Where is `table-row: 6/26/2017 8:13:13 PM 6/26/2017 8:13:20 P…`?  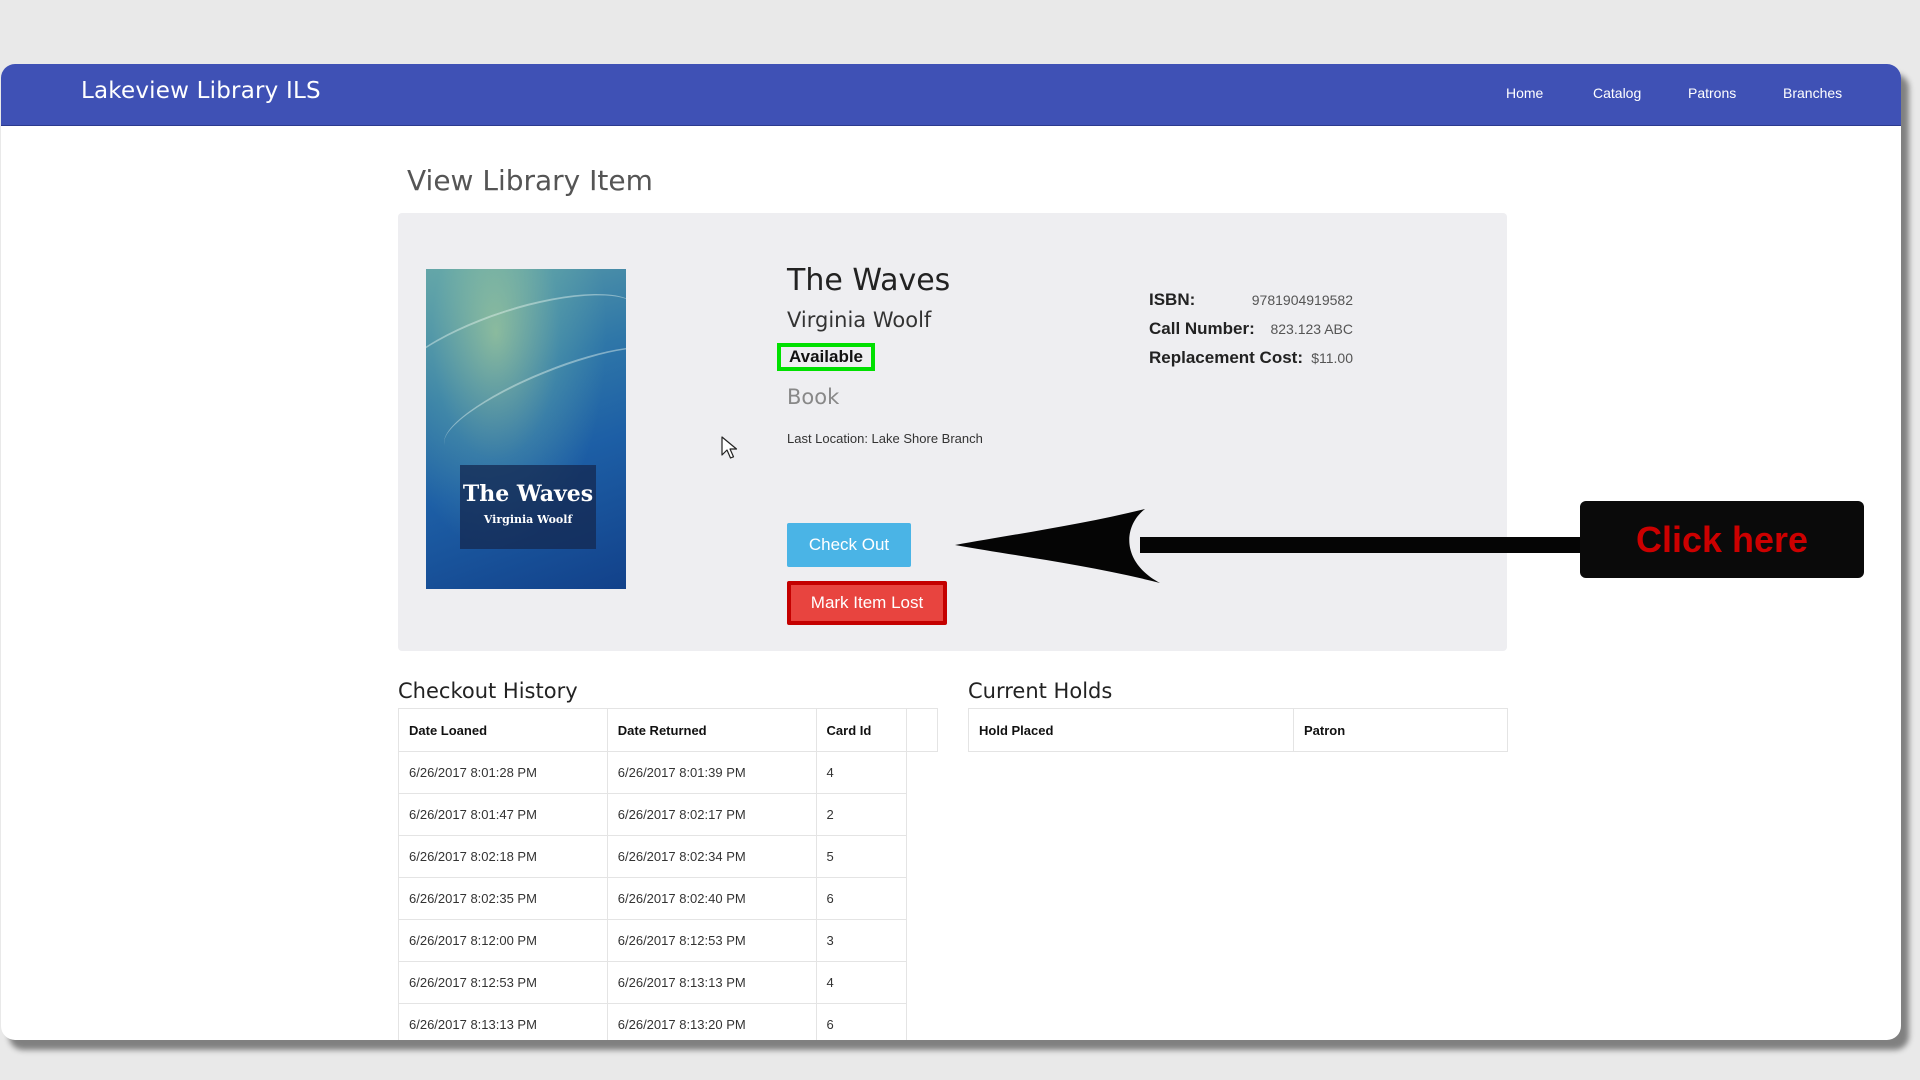
table-row: 6/26/2017 8:13:13 PM 6/26/2017 8:13:20 P… is located at coordinates (668, 1022).